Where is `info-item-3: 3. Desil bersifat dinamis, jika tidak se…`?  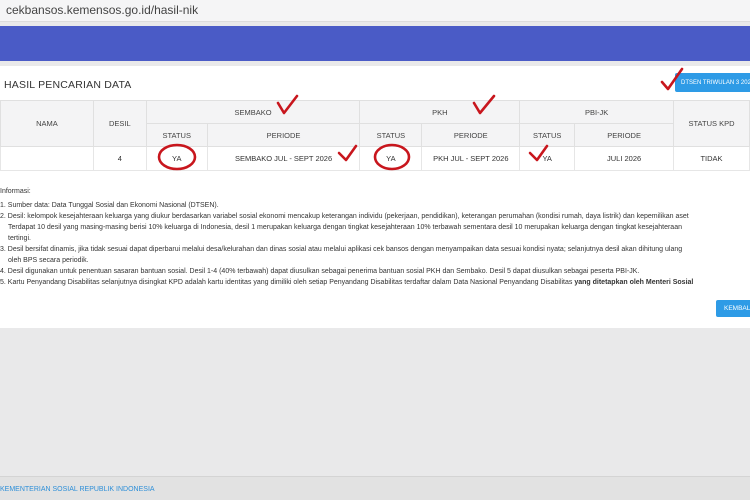
info-item-3: 3. Desil bersifat dinamis, jika tidak se… is located at coordinates (375, 255).